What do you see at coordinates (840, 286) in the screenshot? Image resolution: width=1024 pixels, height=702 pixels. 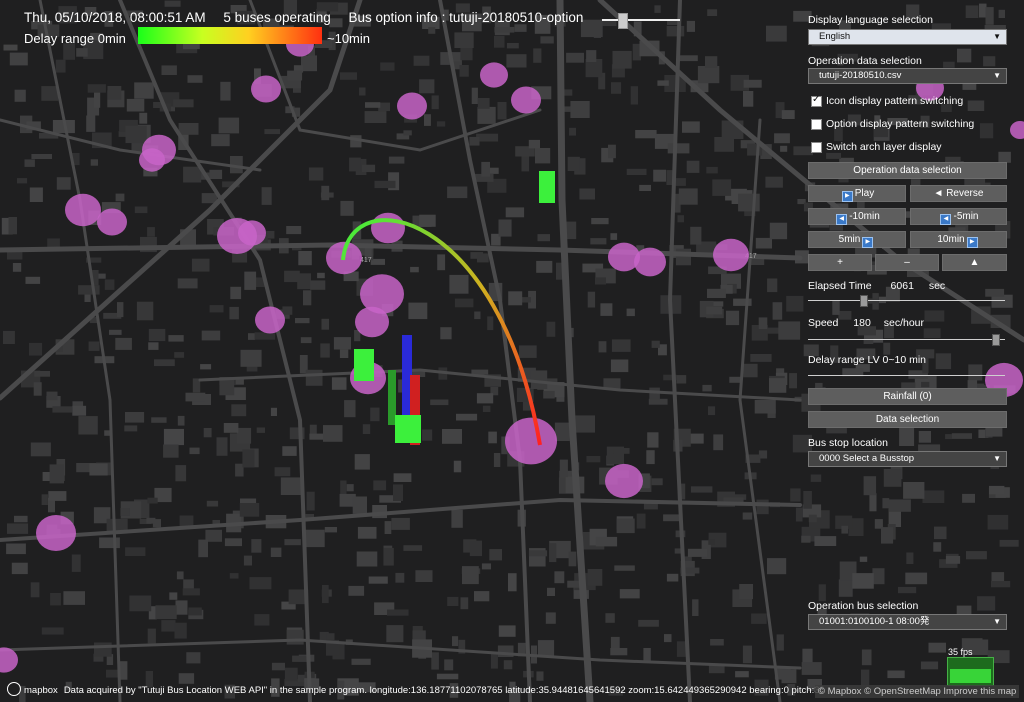 I see `elapsed-label: Elapsed Time` at bounding box center [840, 286].